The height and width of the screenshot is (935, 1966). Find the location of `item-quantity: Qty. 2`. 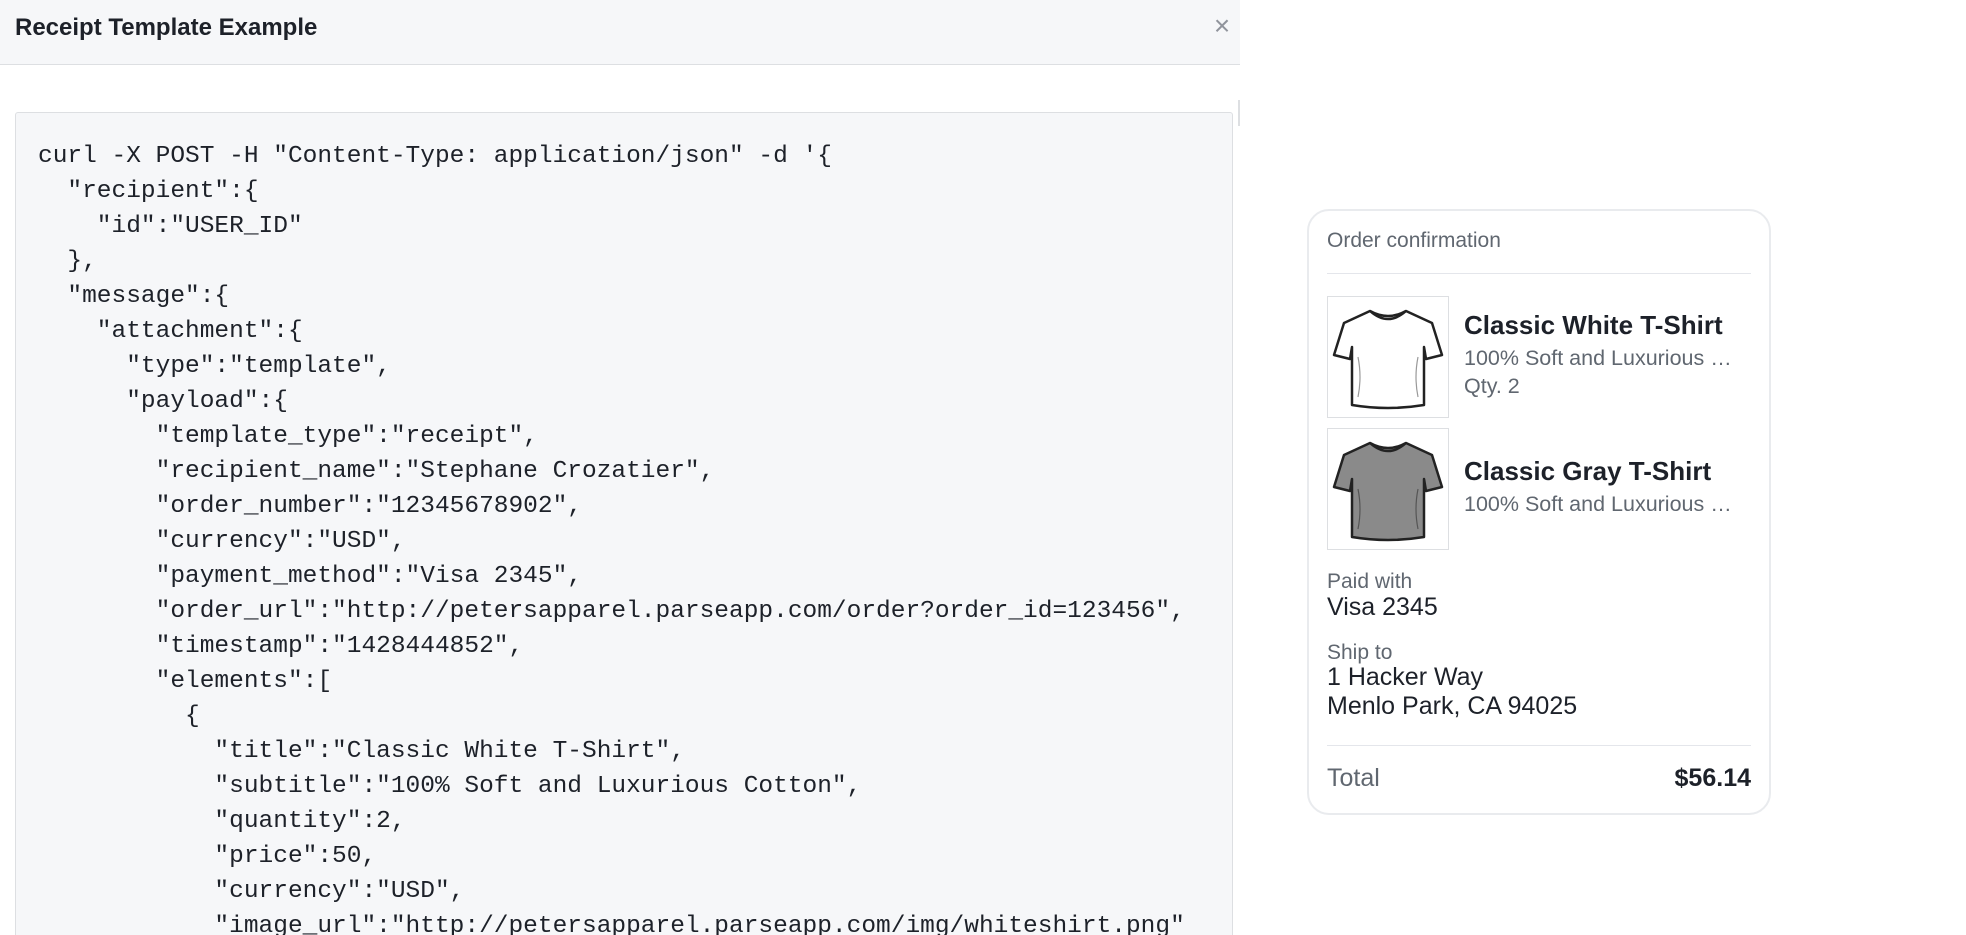

item-quantity: Qty. 2 is located at coordinates (1492, 386).